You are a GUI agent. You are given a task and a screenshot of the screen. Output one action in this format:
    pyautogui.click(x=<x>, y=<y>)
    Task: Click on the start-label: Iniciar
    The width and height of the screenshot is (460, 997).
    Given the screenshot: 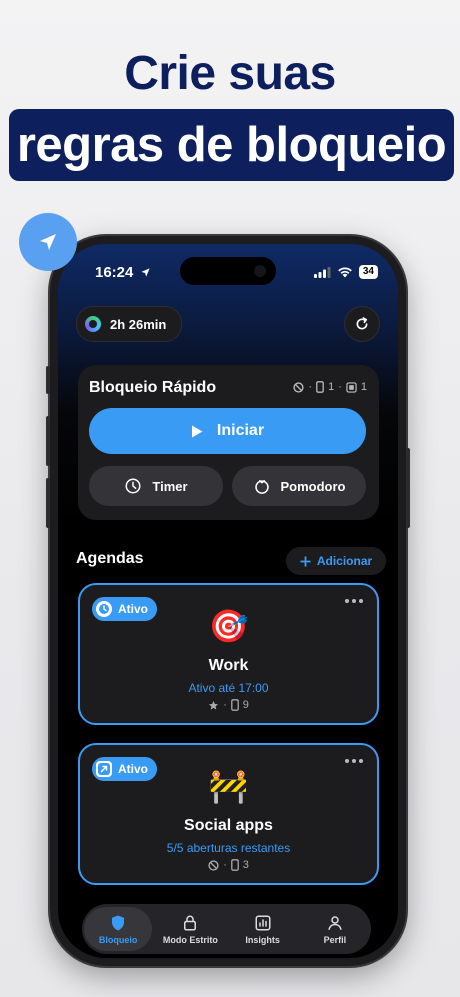 What is the action you would take?
    pyautogui.click(x=240, y=430)
    